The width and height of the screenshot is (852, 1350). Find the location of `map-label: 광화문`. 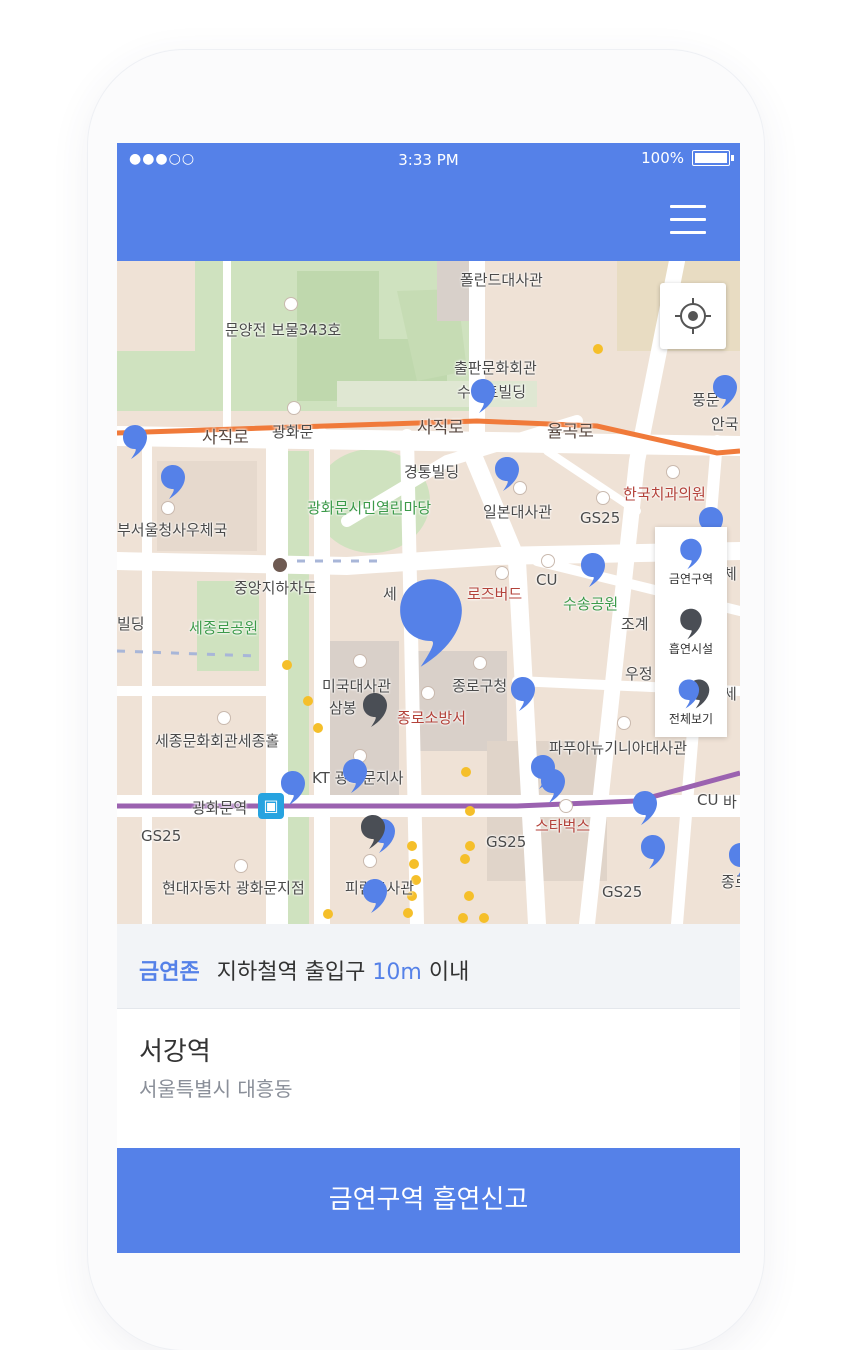

map-label: 광화문 is located at coordinates (293, 432).